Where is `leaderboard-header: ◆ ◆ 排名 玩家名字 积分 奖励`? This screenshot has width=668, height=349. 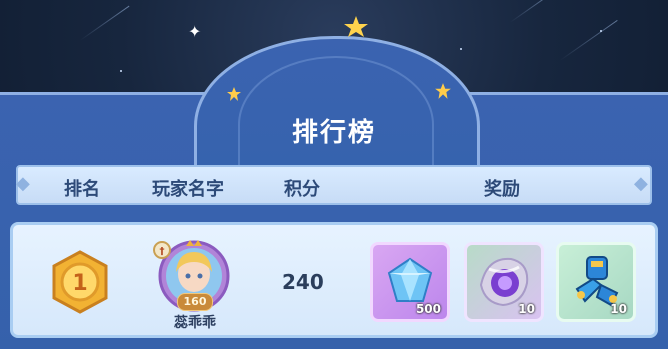
leaderboard-header: ◆ ◆ 排名 玩家名字 积分 奖励 is located at coordinates (334, 185).